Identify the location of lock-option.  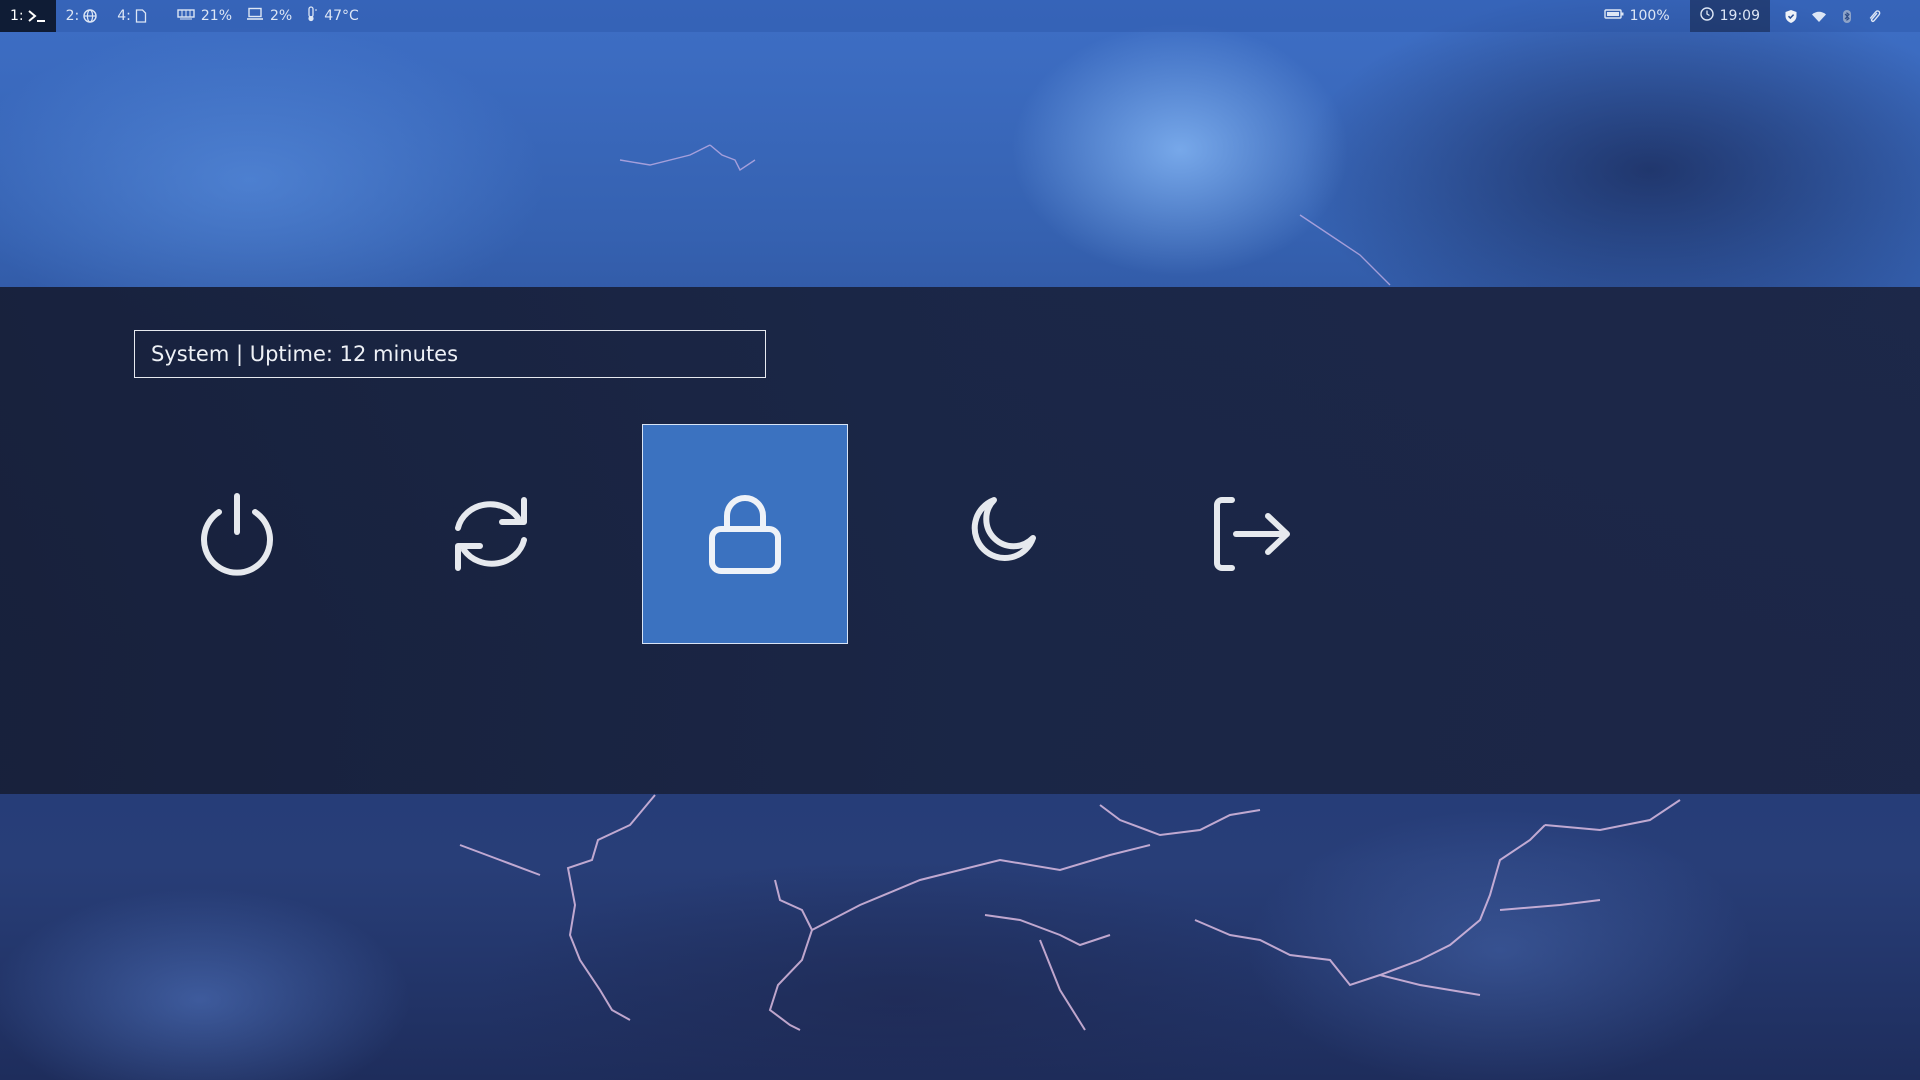
(745, 534).